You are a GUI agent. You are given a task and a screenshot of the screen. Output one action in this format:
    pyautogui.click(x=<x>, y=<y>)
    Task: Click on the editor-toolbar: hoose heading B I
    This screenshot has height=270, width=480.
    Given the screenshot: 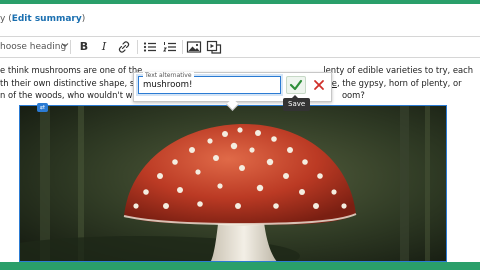 What is the action you would take?
    pyautogui.click(x=240, y=47)
    